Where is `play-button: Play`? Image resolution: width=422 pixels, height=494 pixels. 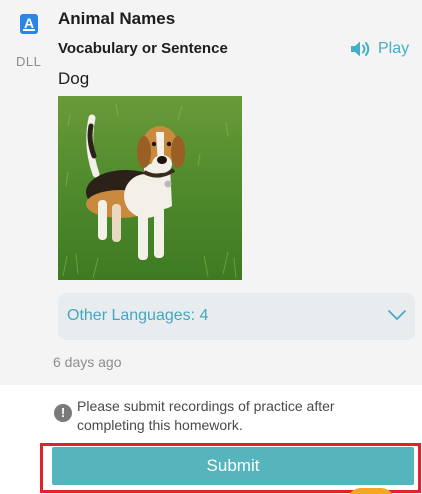 play-button: Play is located at coordinates (379, 49).